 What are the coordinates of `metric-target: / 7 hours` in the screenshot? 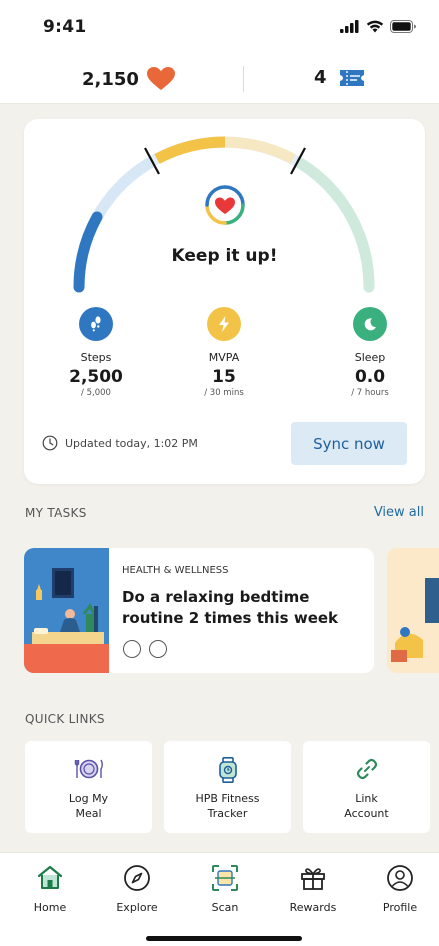 It's located at (370, 393).